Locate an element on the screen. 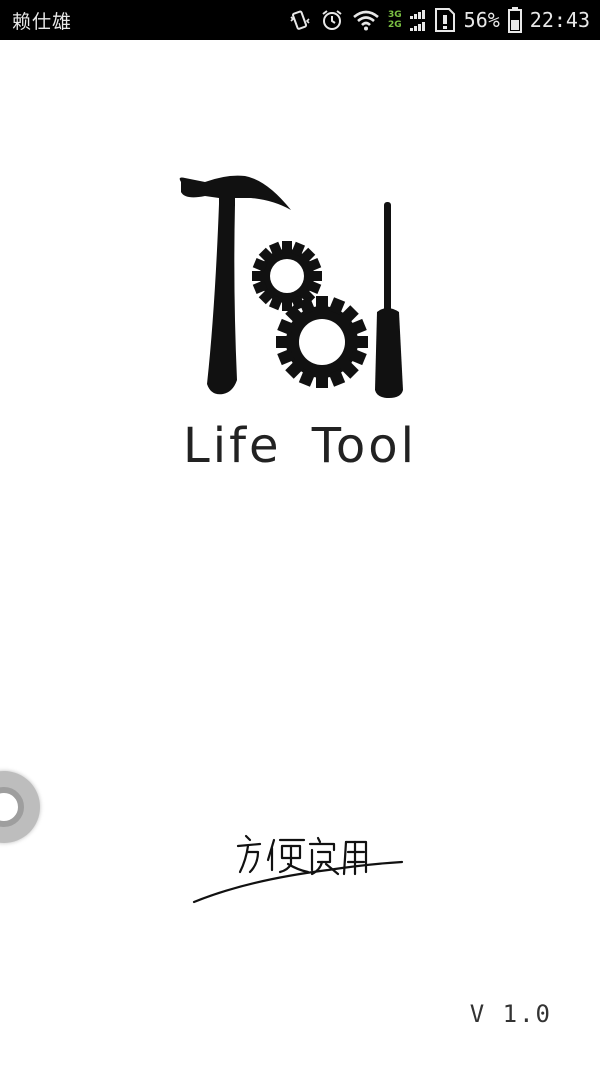 The width and height of the screenshot is (600, 1067). handwritten-slogan is located at coordinates (298, 869).